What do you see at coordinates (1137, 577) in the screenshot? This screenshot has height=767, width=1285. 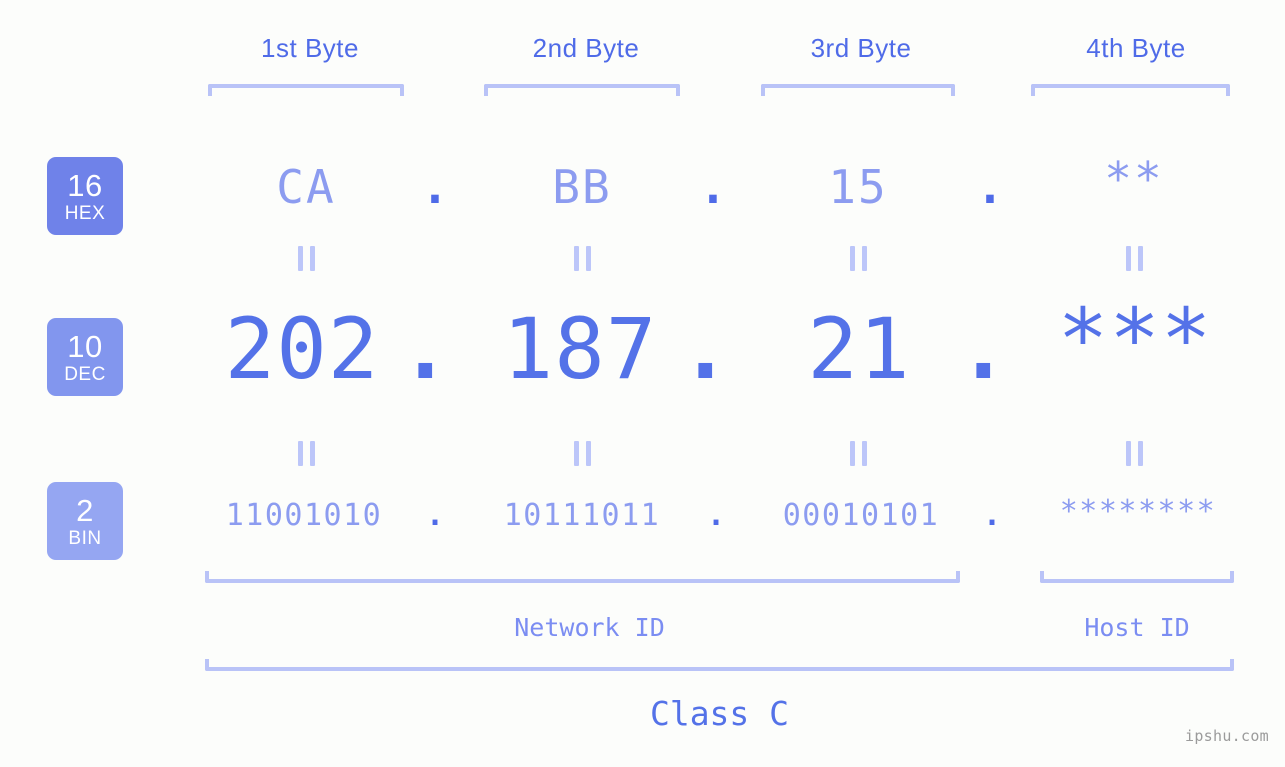 I see `host-id-bracket` at bounding box center [1137, 577].